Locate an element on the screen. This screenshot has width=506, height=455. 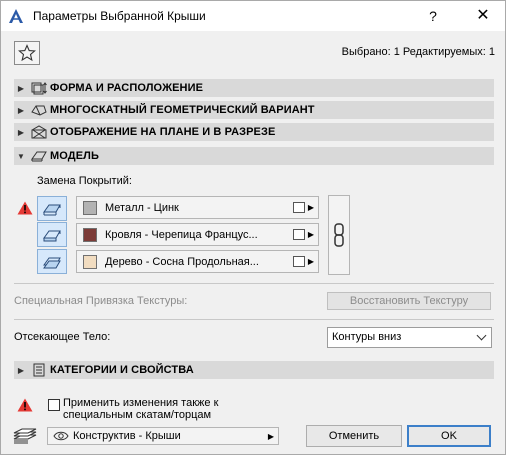
section-categories-properties: ▶ КАТЕГОРИИ И СВОЙСТВА is located at coordinates (254, 370).